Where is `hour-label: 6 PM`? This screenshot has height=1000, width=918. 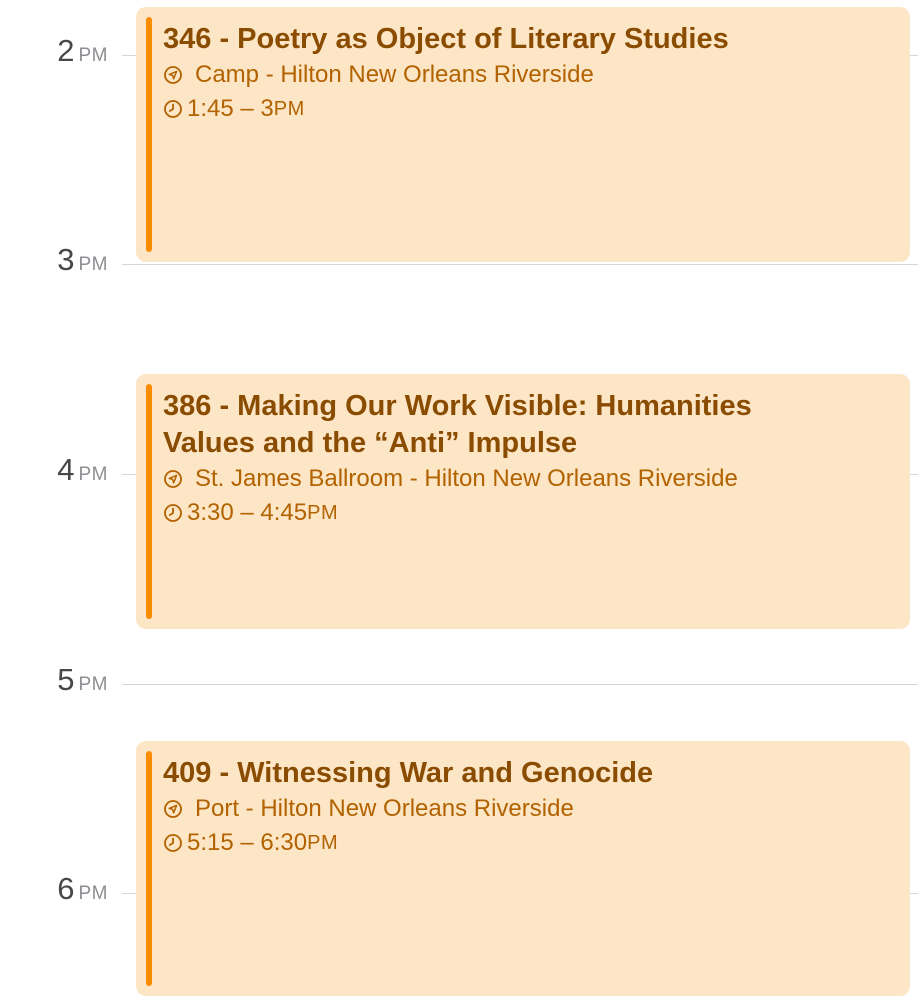
hour-label: 6 PM is located at coordinates (54, 889).